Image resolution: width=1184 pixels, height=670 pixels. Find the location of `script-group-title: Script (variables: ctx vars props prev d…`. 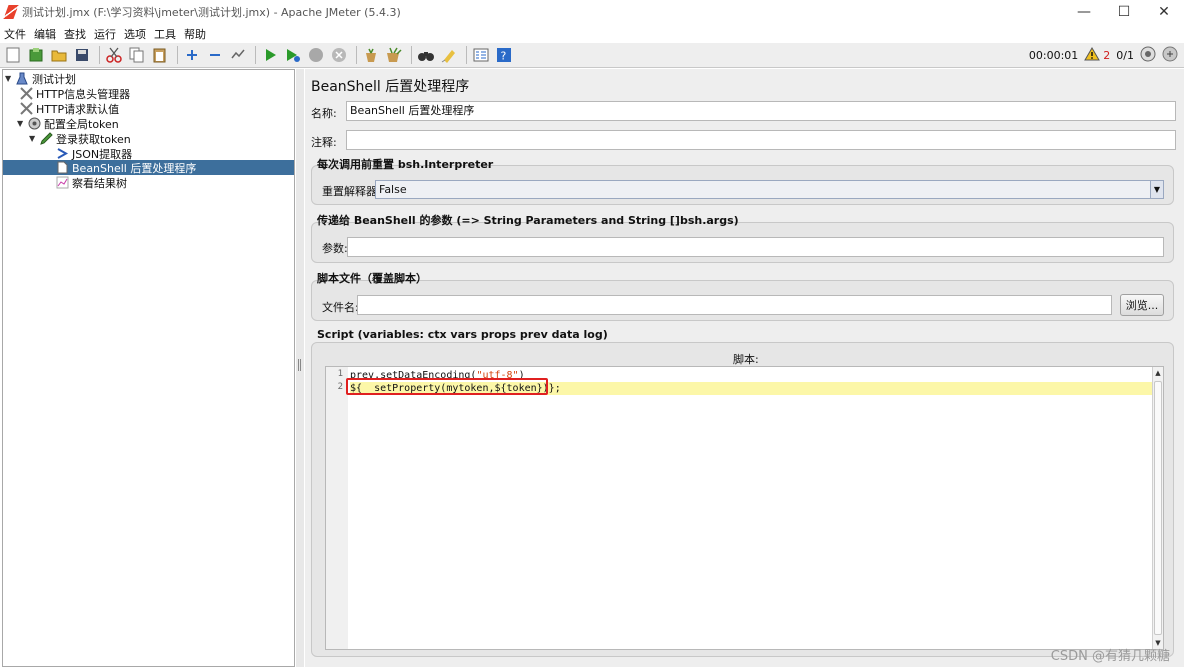

script-group-title: Script (variables: ctx vars props prev d… is located at coordinates (462, 334).